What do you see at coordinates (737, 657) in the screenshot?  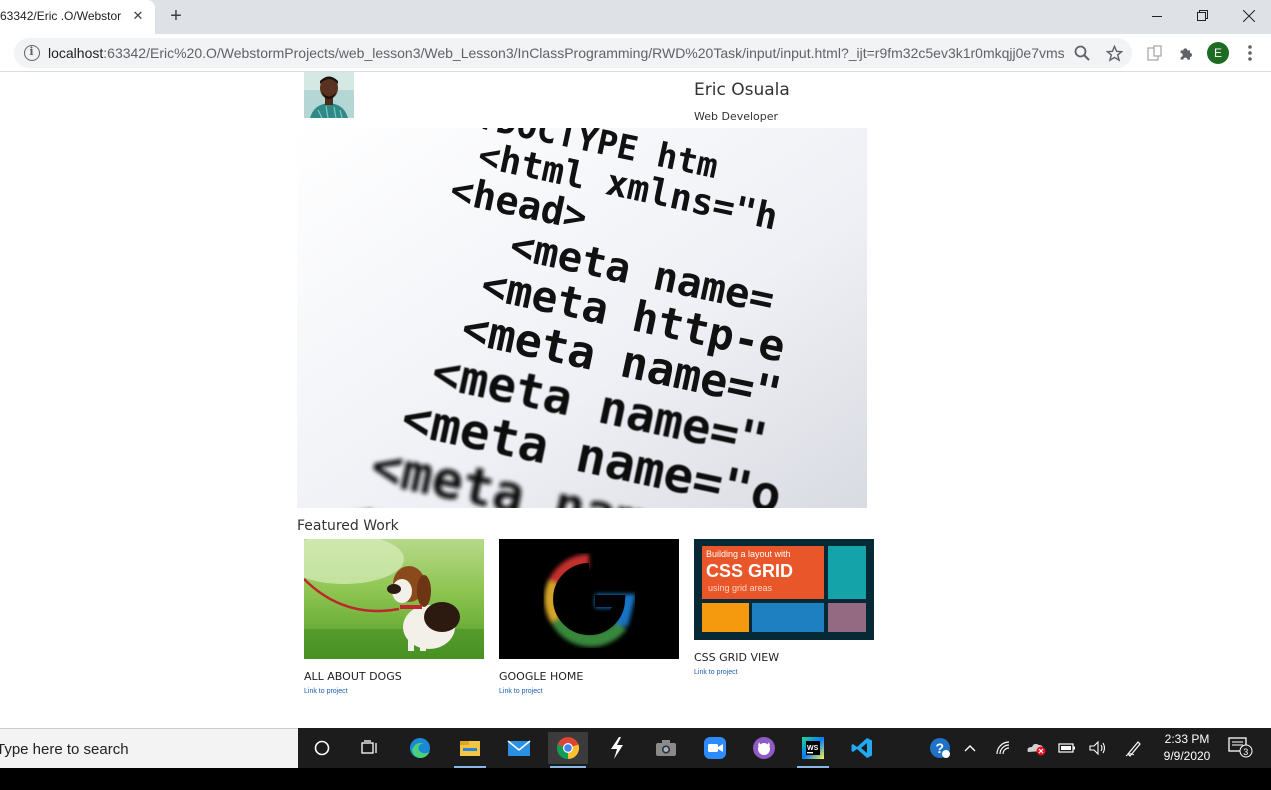 I see `card-title: CSS GRID VIEW` at bounding box center [737, 657].